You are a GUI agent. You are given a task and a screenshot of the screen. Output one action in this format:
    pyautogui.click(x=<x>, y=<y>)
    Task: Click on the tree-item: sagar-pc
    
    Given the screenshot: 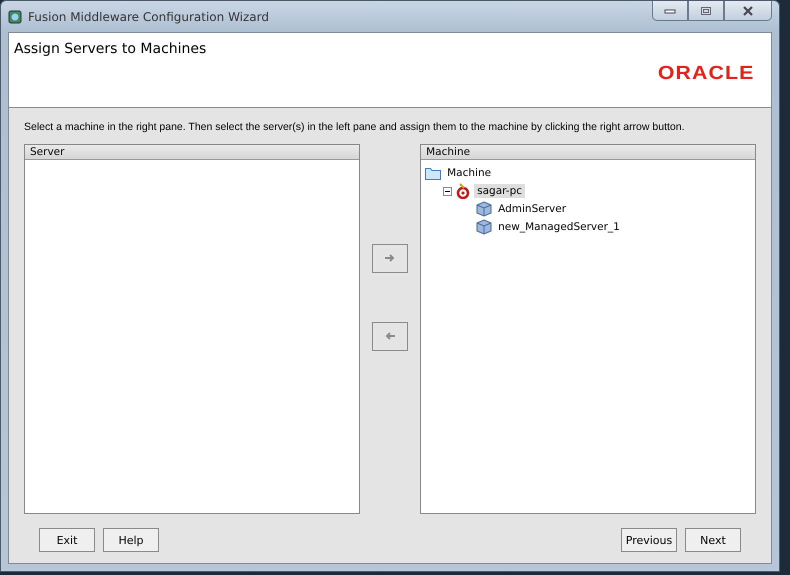 What is the action you would take?
    pyautogui.click(x=500, y=191)
    